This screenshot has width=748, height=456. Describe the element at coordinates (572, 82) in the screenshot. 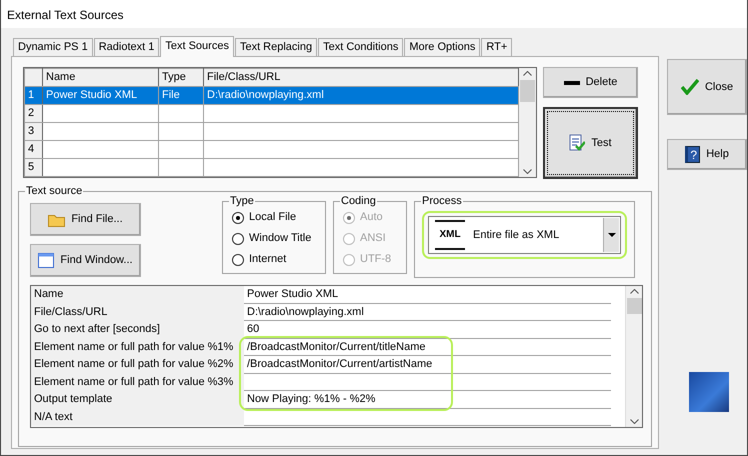

I see `minus-icon` at that location.